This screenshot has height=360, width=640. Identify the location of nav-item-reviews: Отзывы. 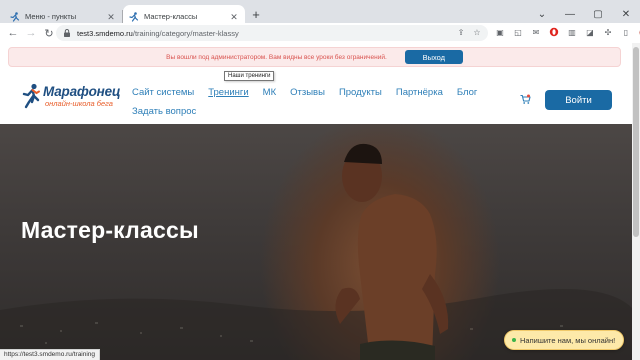
(307, 92).